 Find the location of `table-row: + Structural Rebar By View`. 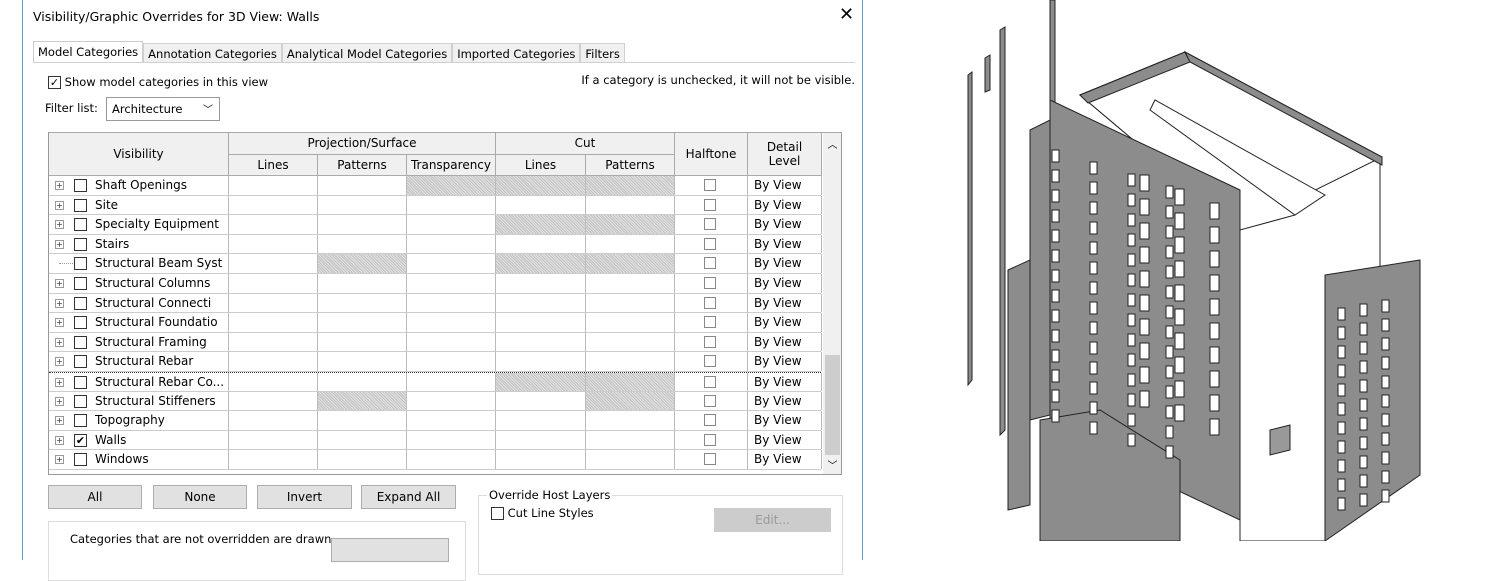

table-row: + Structural Rebar By View is located at coordinates (435, 362).